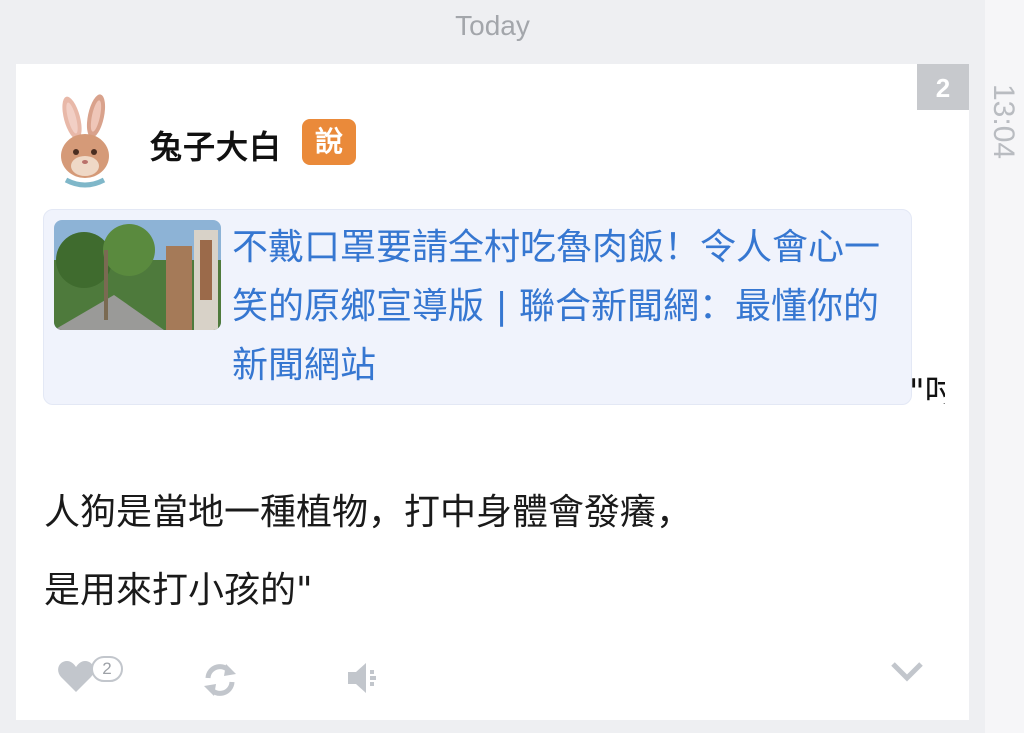 The image size is (1024, 733). What do you see at coordinates (220, 680) in the screenshot?
I see `repost-button` at bounding box center [220, 680].